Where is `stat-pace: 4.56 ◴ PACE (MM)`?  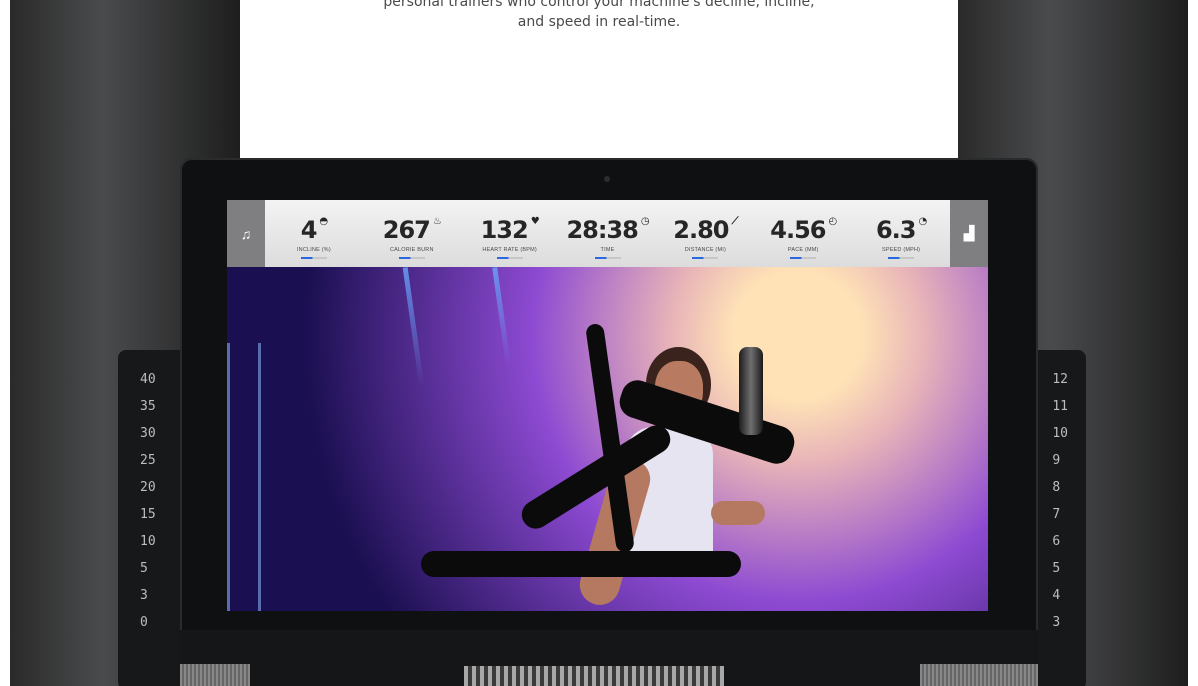
stat-pace: 4.56 ◴ PACE (MM) is located at coordinates (803, 233).